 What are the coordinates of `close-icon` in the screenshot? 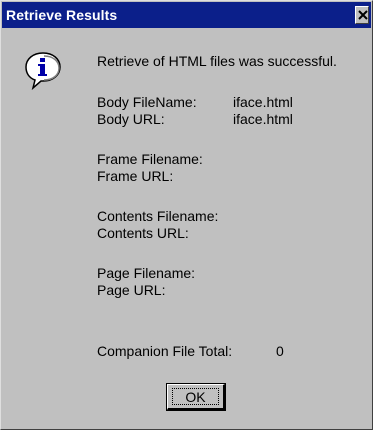 It's located at (363, 15).